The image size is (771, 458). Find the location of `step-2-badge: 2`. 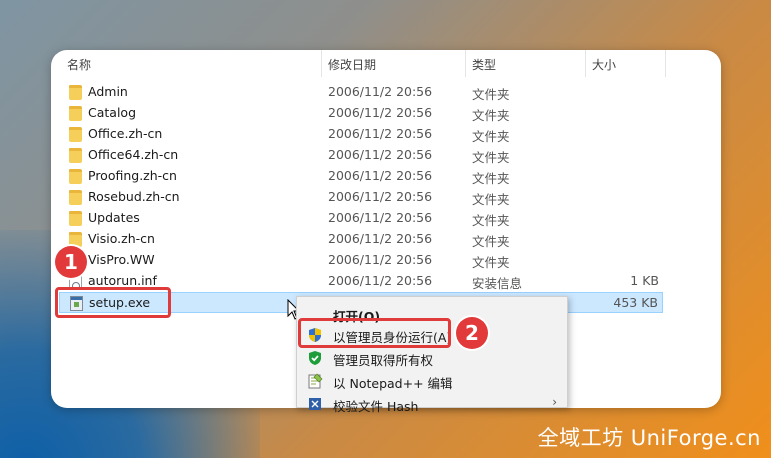

step-2-badge: 2 is located at coordinates (472, 333).